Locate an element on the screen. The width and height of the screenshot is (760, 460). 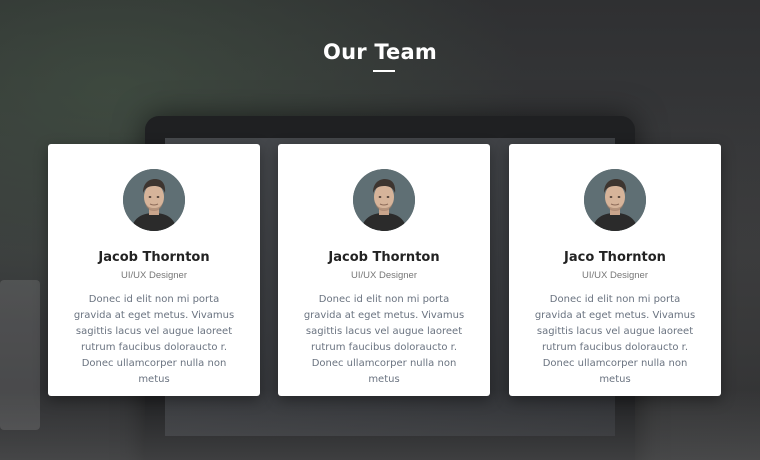
title-underline is located at coordinates (384, 71).